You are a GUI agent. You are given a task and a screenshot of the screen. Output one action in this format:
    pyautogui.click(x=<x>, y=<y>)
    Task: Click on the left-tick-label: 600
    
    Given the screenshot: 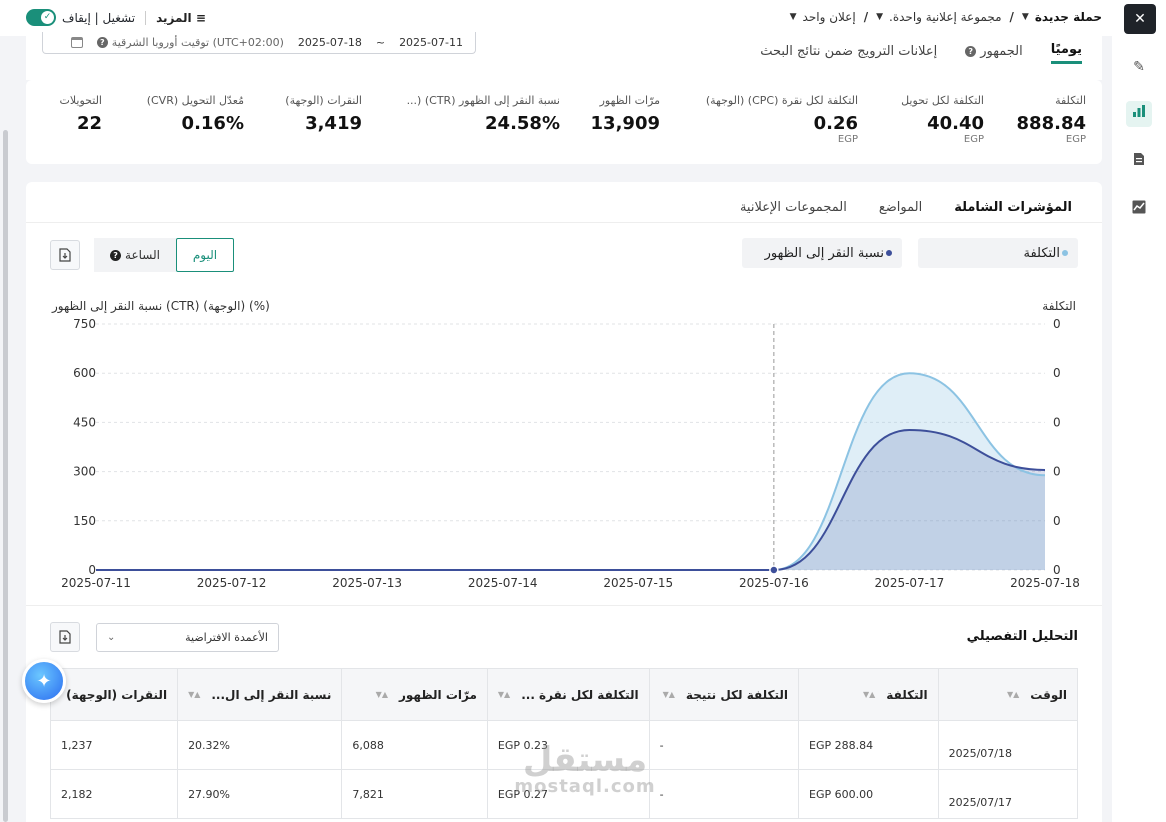 What is the action you would take?
    pyautogui.click(x=84, y=373)
    